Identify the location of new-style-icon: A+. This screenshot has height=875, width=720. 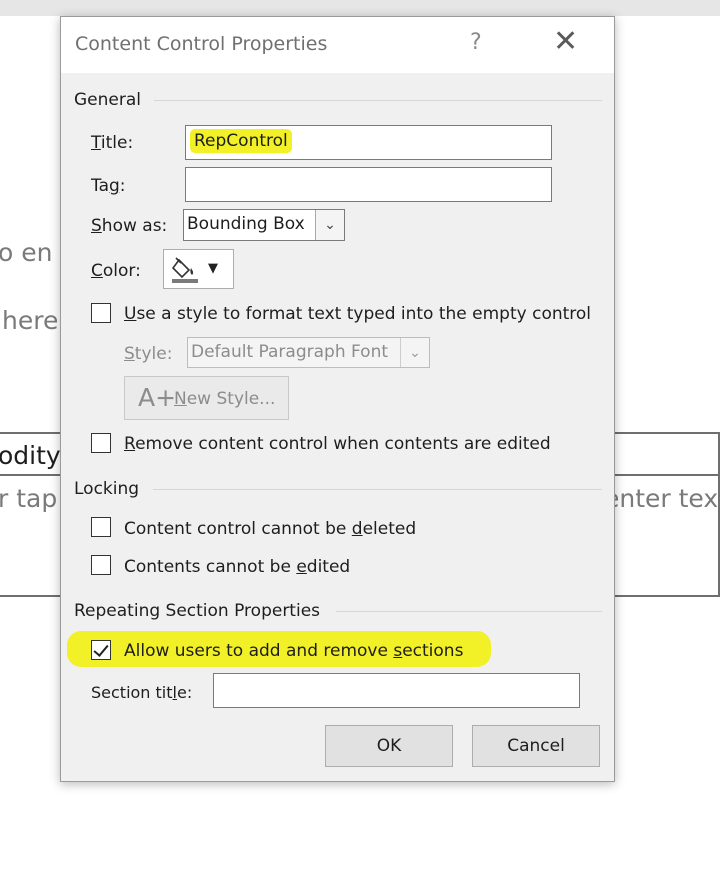
(157, 397).